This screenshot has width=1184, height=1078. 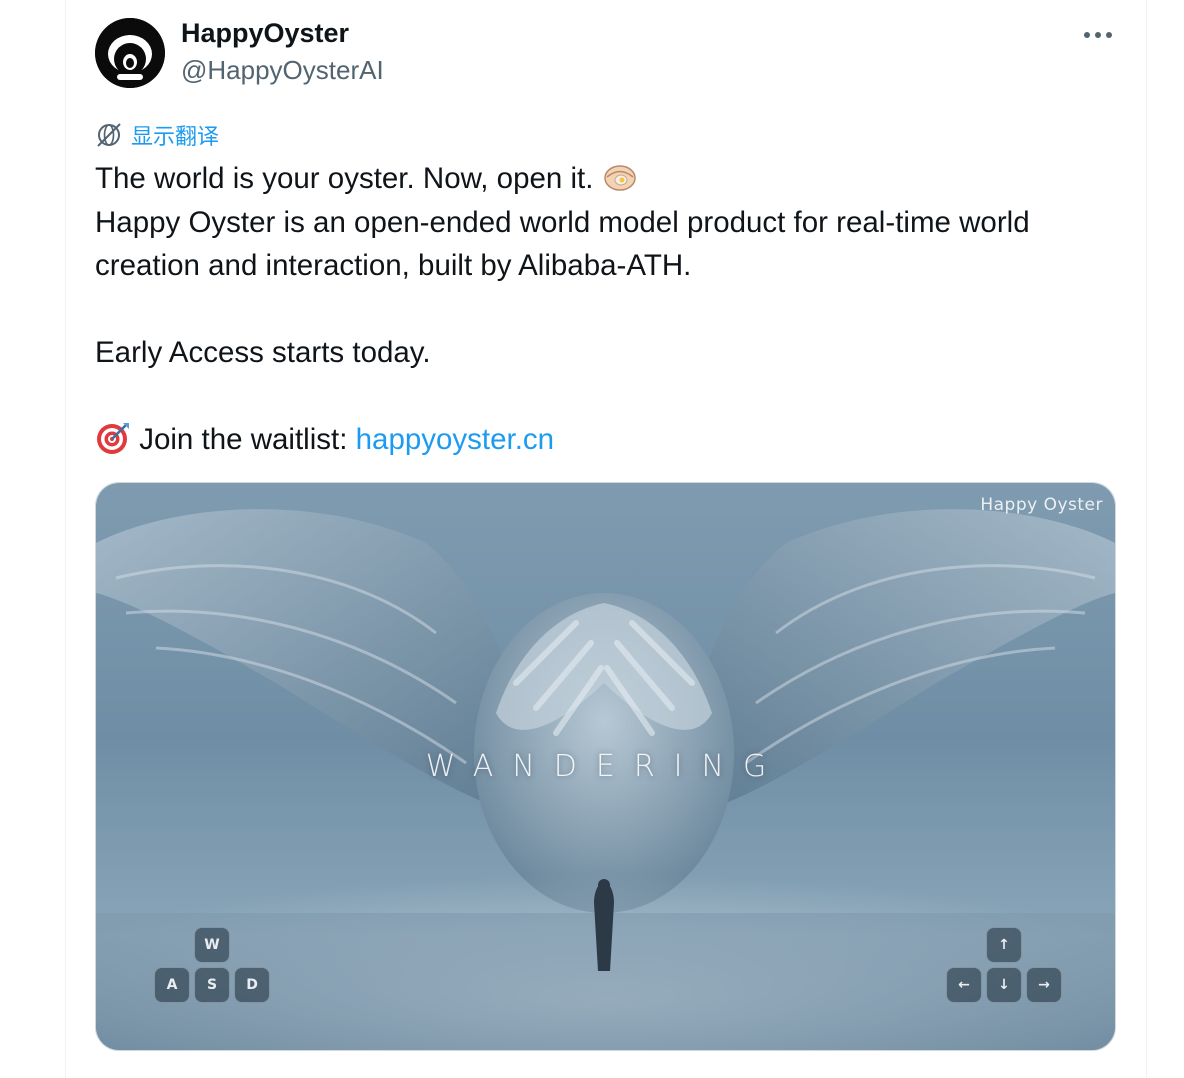 I want to click on more-options-button, so click(x=1098, y=35).